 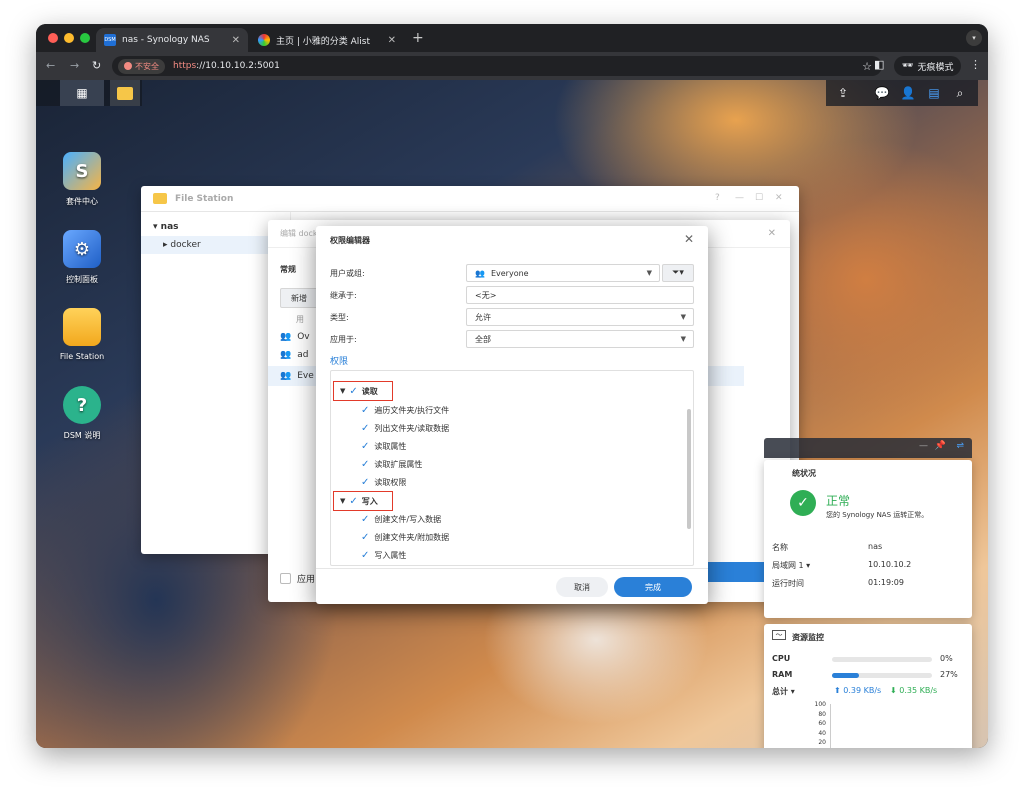 What do you see at coordinates (185, 245) in the screenshot?
I see `tree-node-label: docker` at bounding box center [185, 245].